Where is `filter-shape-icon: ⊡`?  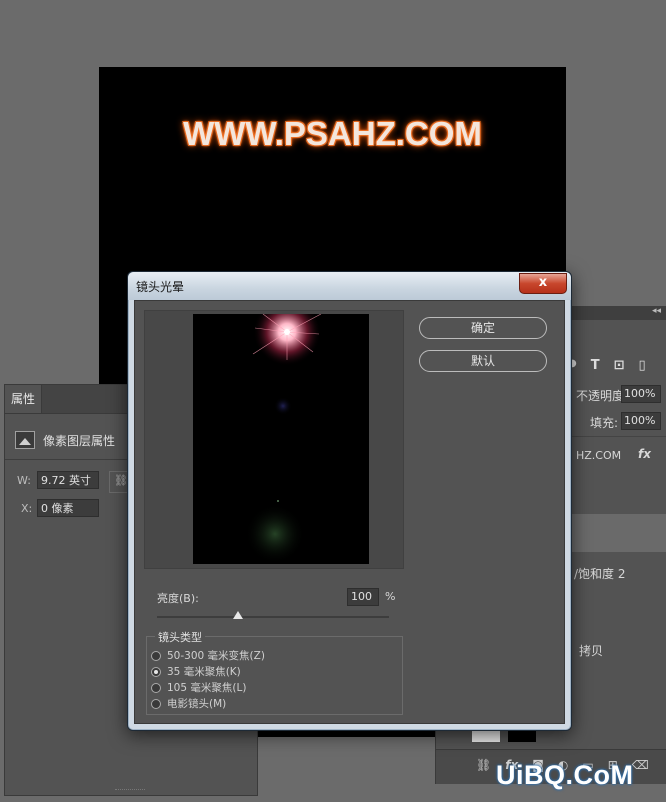
filter-shape-icon: ⊡ is located at coordinates (619, 365).